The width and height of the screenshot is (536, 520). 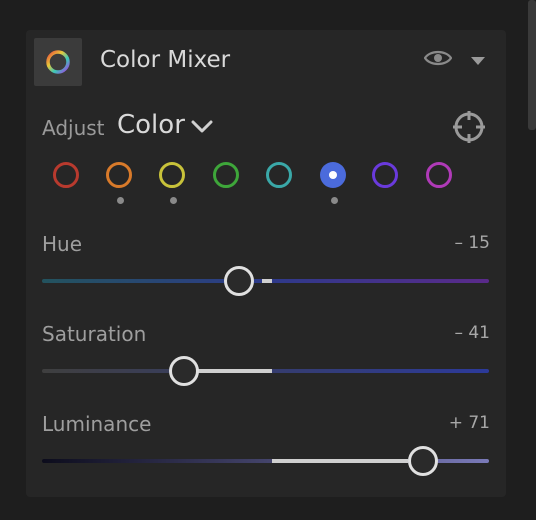 I want to click on saturation-slider-fill, so click(x=235, y=371).